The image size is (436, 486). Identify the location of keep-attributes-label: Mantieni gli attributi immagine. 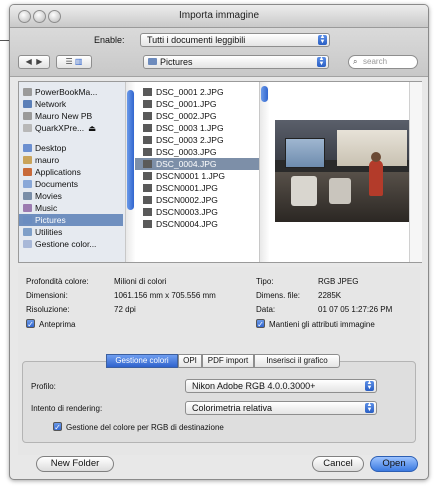
(322, 324).